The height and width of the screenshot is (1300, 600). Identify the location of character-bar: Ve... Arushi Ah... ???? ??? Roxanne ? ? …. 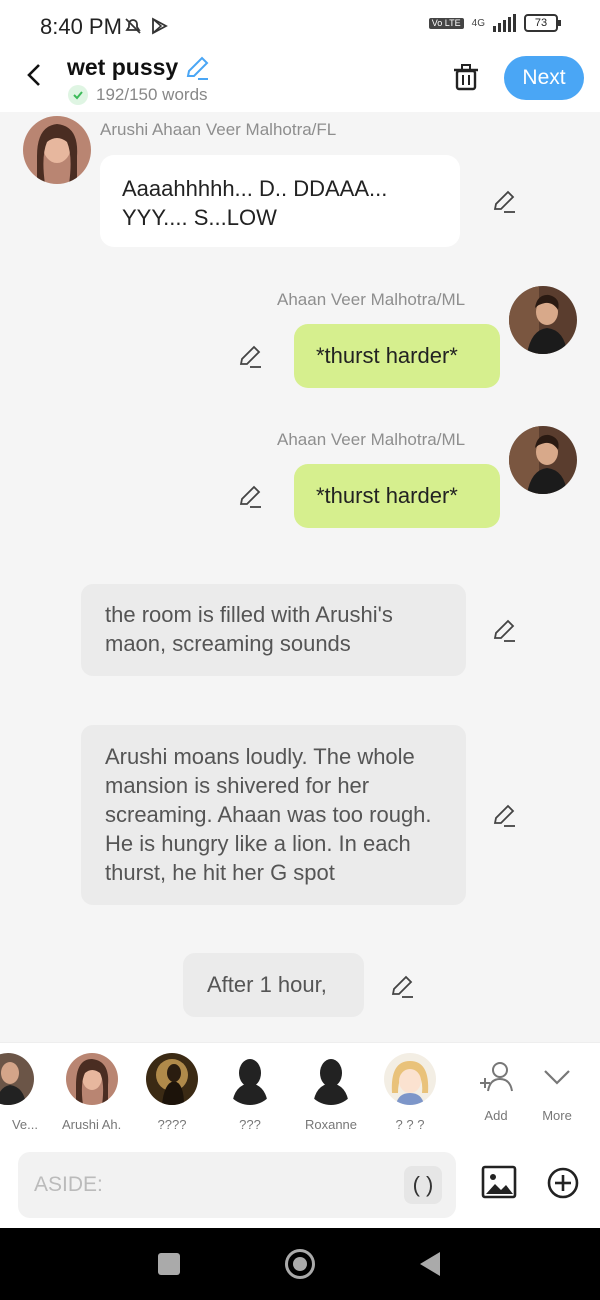
(300, 1093).